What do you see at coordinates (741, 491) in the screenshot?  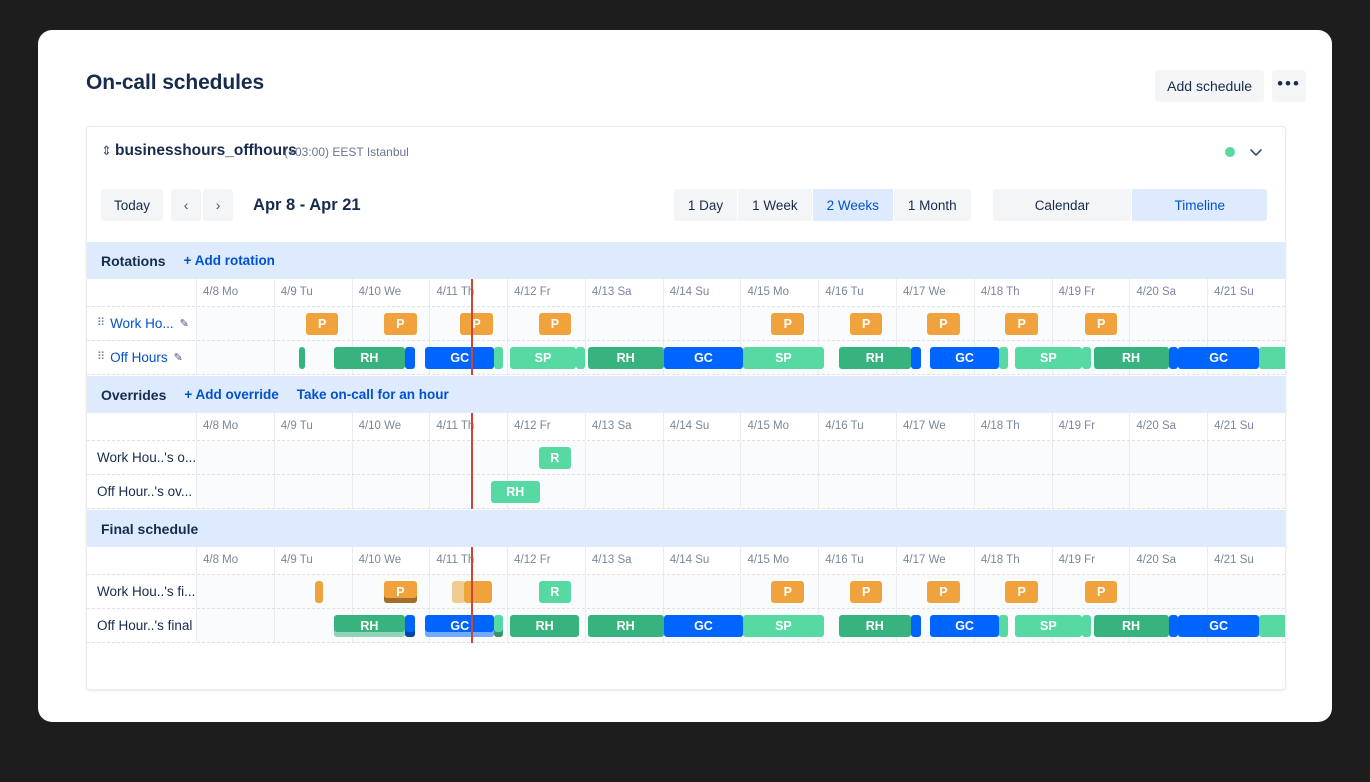 I see `lane-track: RH` at bounding box center [741, 491].